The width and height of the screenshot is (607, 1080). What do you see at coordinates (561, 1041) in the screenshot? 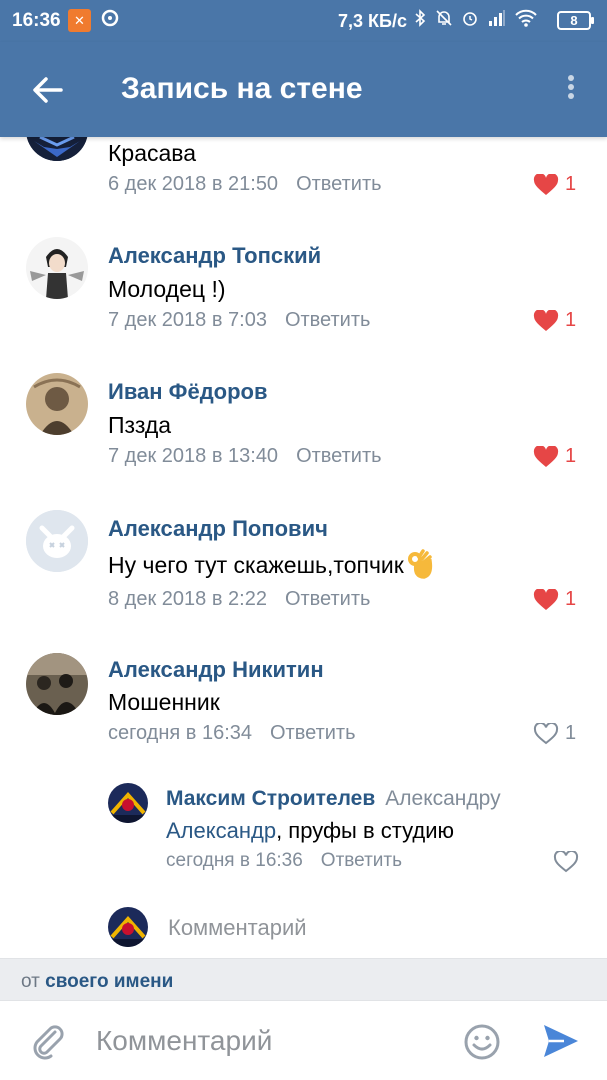
I see `send-icon` at bounding box center [561, 1041].